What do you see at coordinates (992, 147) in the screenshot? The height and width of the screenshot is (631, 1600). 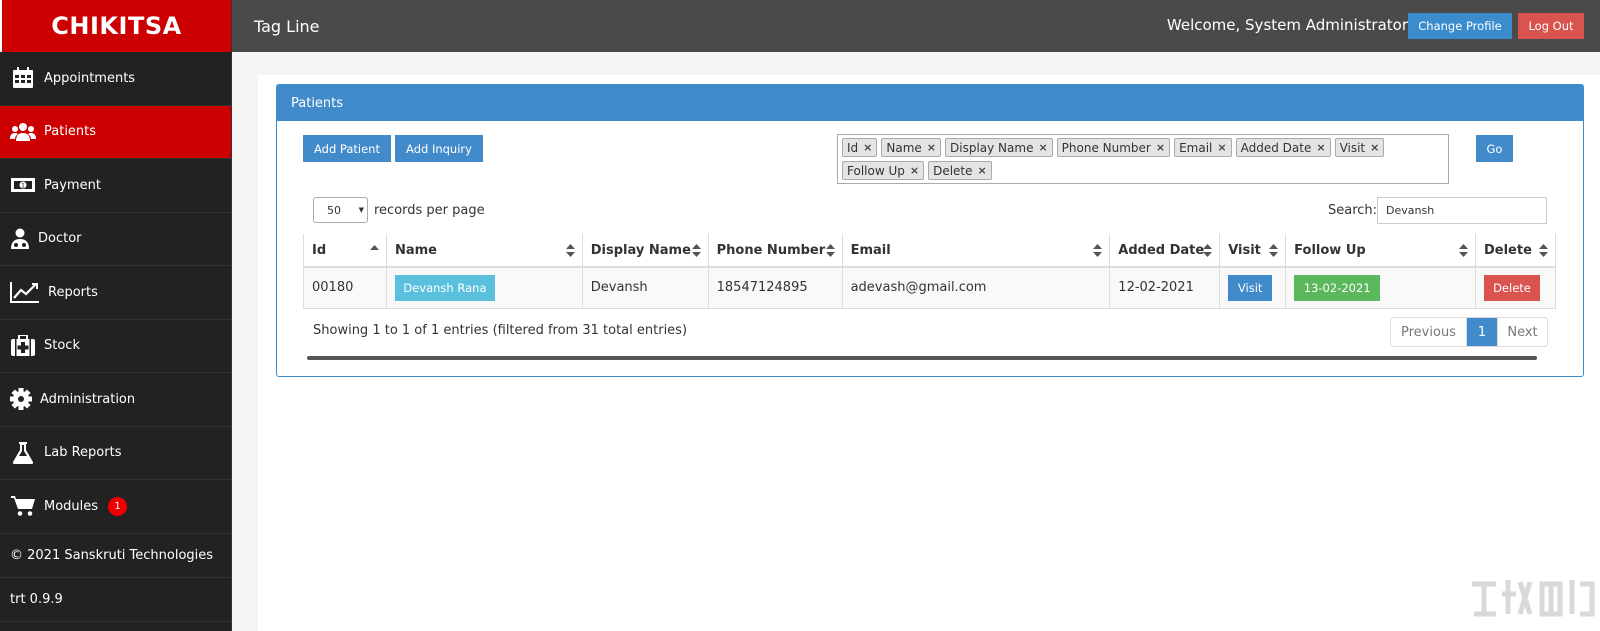 I see `column-tag-label: Display Name` at bounding box center [992, 147].